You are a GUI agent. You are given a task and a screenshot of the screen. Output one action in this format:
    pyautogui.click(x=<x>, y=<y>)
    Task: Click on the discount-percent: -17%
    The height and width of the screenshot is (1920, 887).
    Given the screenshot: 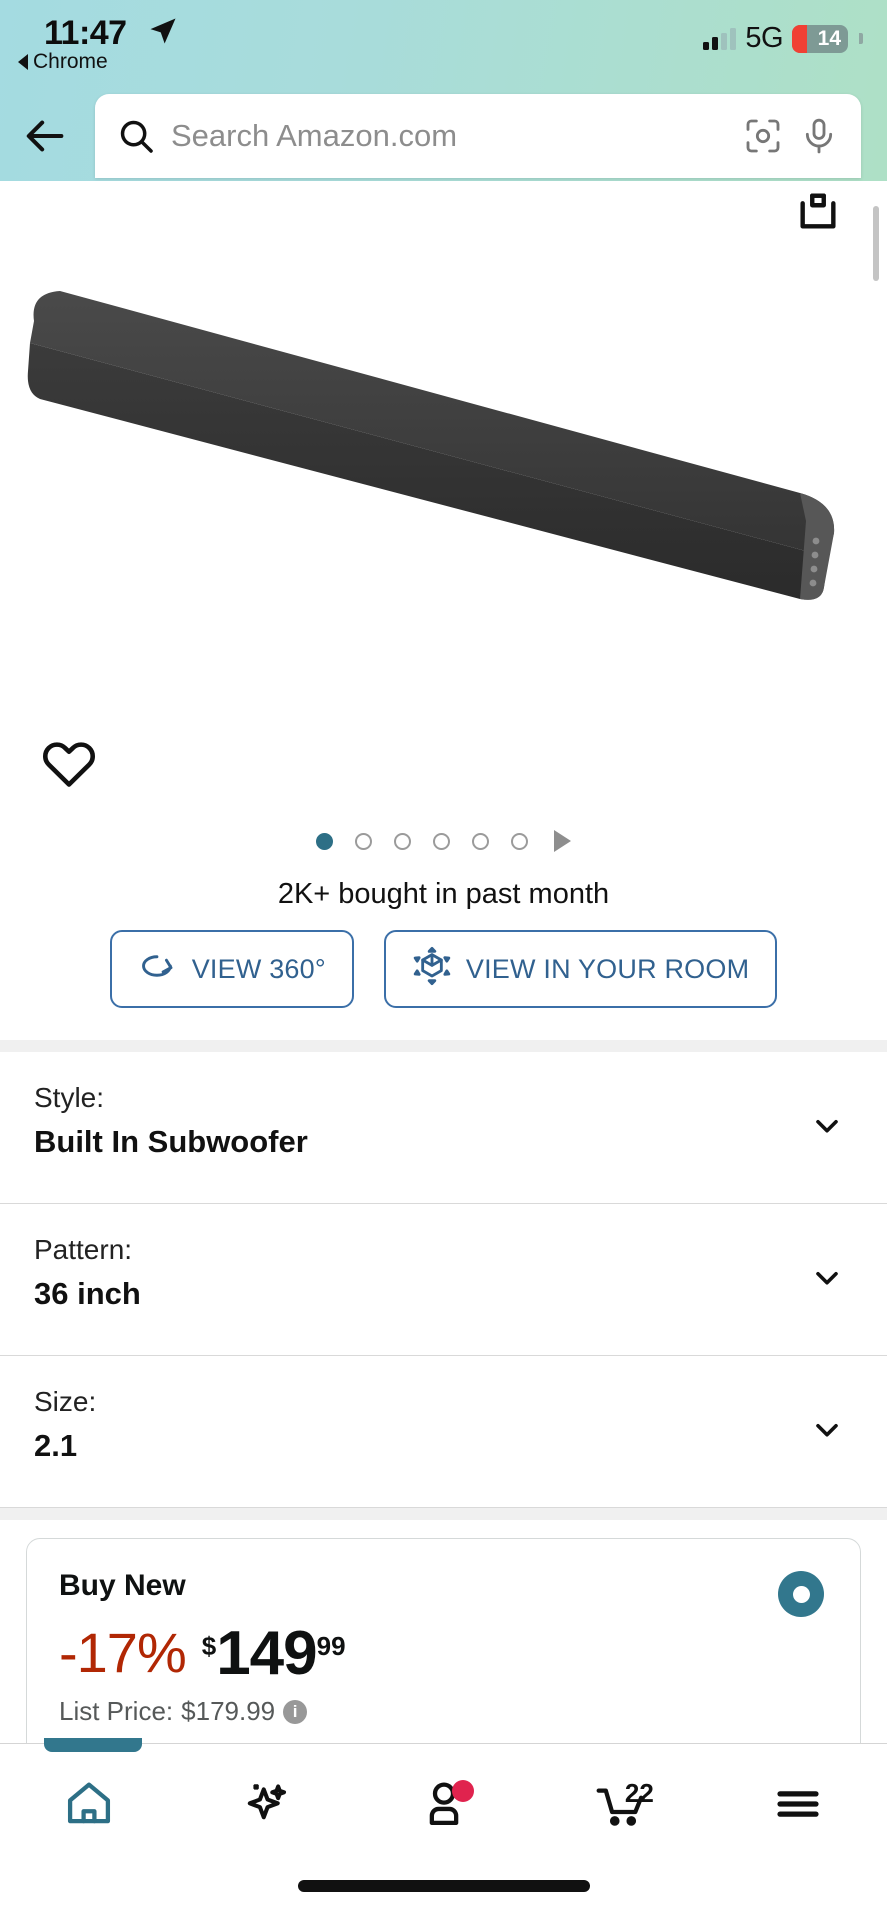 What is the action you would take?
    pyautogui.click(x=123, y=1652)
    